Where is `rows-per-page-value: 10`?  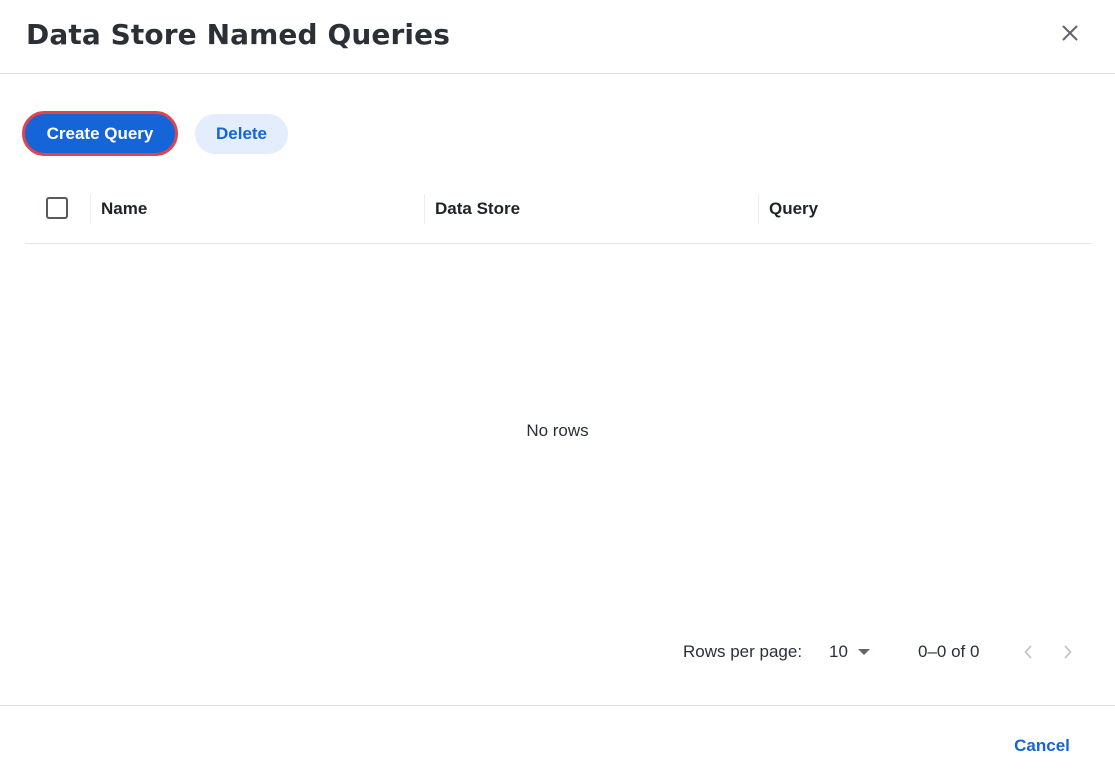 rows-per-page-value: 10 is located at coordinates (838, 651).